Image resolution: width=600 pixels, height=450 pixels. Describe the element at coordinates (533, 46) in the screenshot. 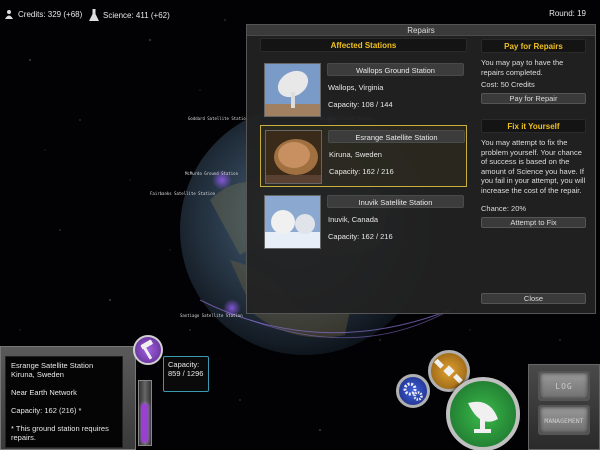

I see `pay-for-repairs-header: Pay for Repairs` at that location.